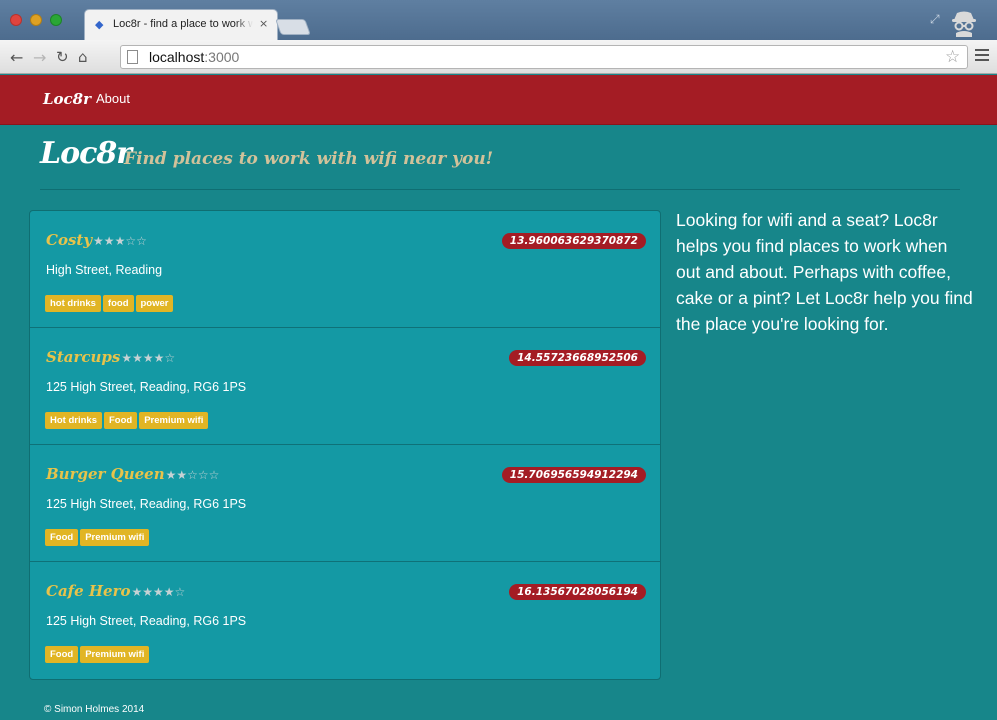 Image resolution: width=997 pixels, height=720 pixels. I want to click on location-name: Cafe Hero★★★★☆, so click(115, 591).